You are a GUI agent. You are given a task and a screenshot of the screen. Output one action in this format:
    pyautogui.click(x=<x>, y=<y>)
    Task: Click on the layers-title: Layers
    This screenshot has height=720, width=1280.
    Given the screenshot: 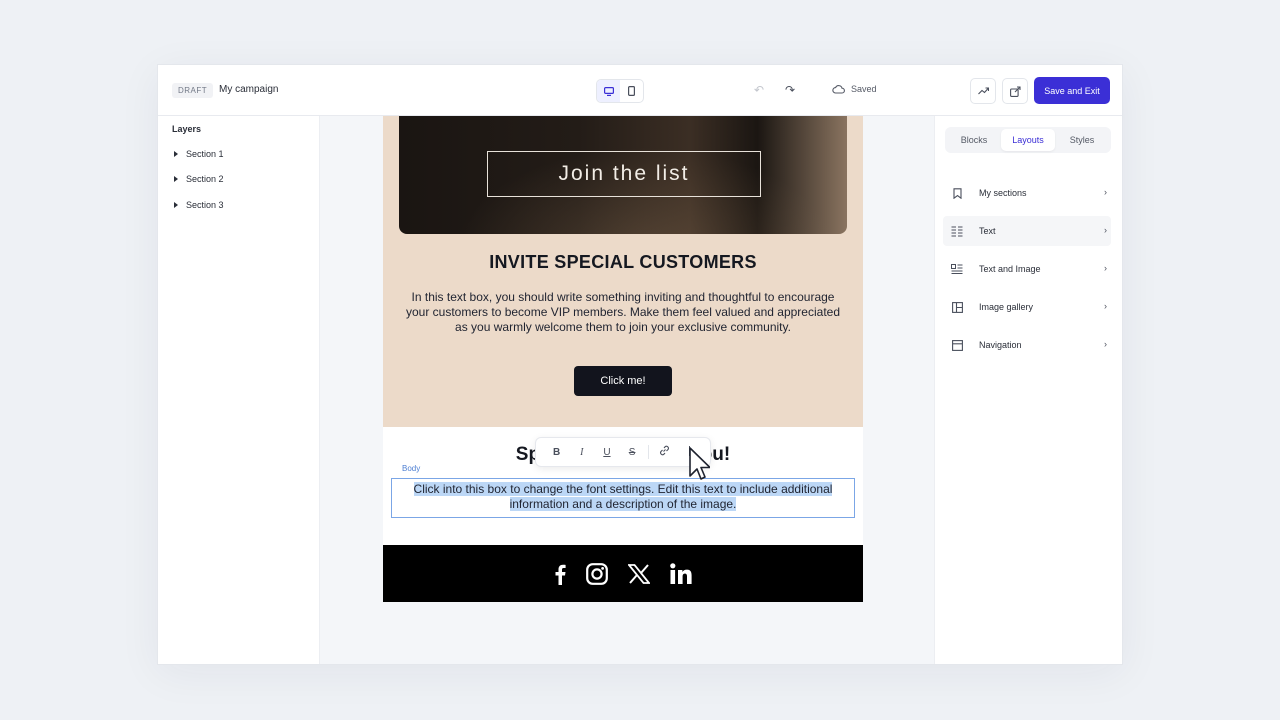 What is the action you would take?
    pyautogui.click(x=187, y=129)
    